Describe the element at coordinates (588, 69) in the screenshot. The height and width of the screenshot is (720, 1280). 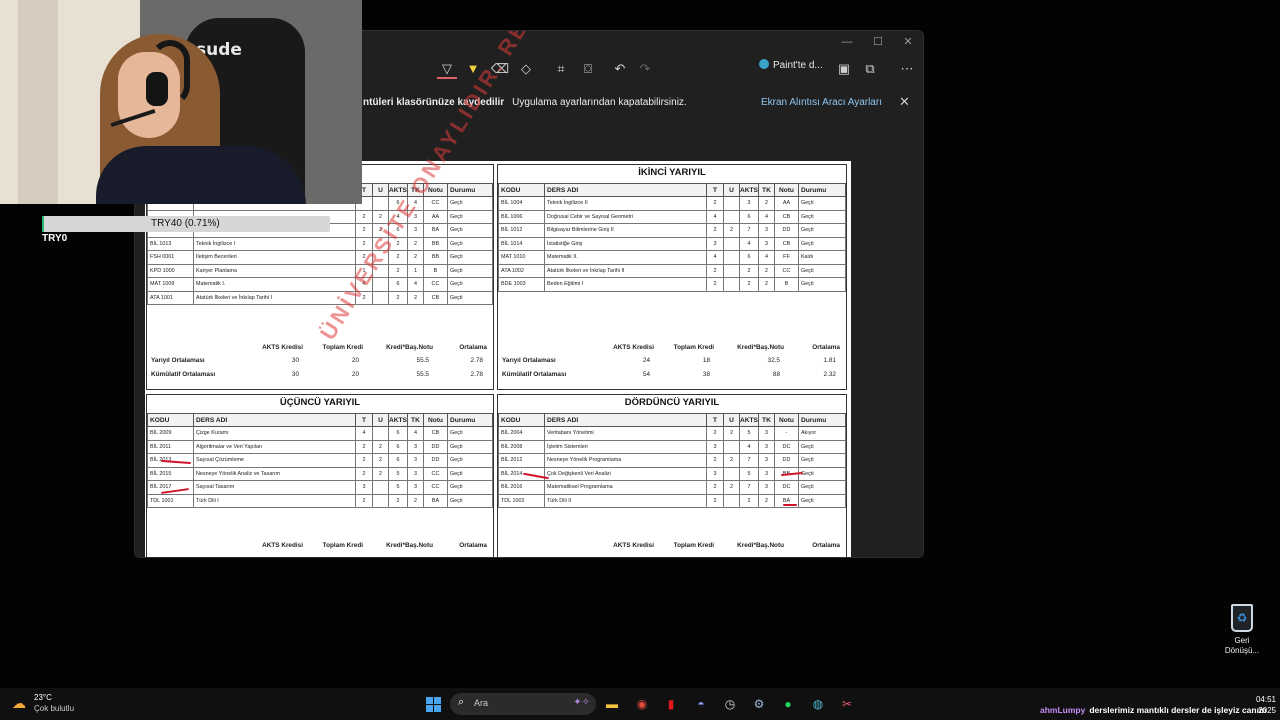
I see `text-actions-icon: ⌼` at that location.